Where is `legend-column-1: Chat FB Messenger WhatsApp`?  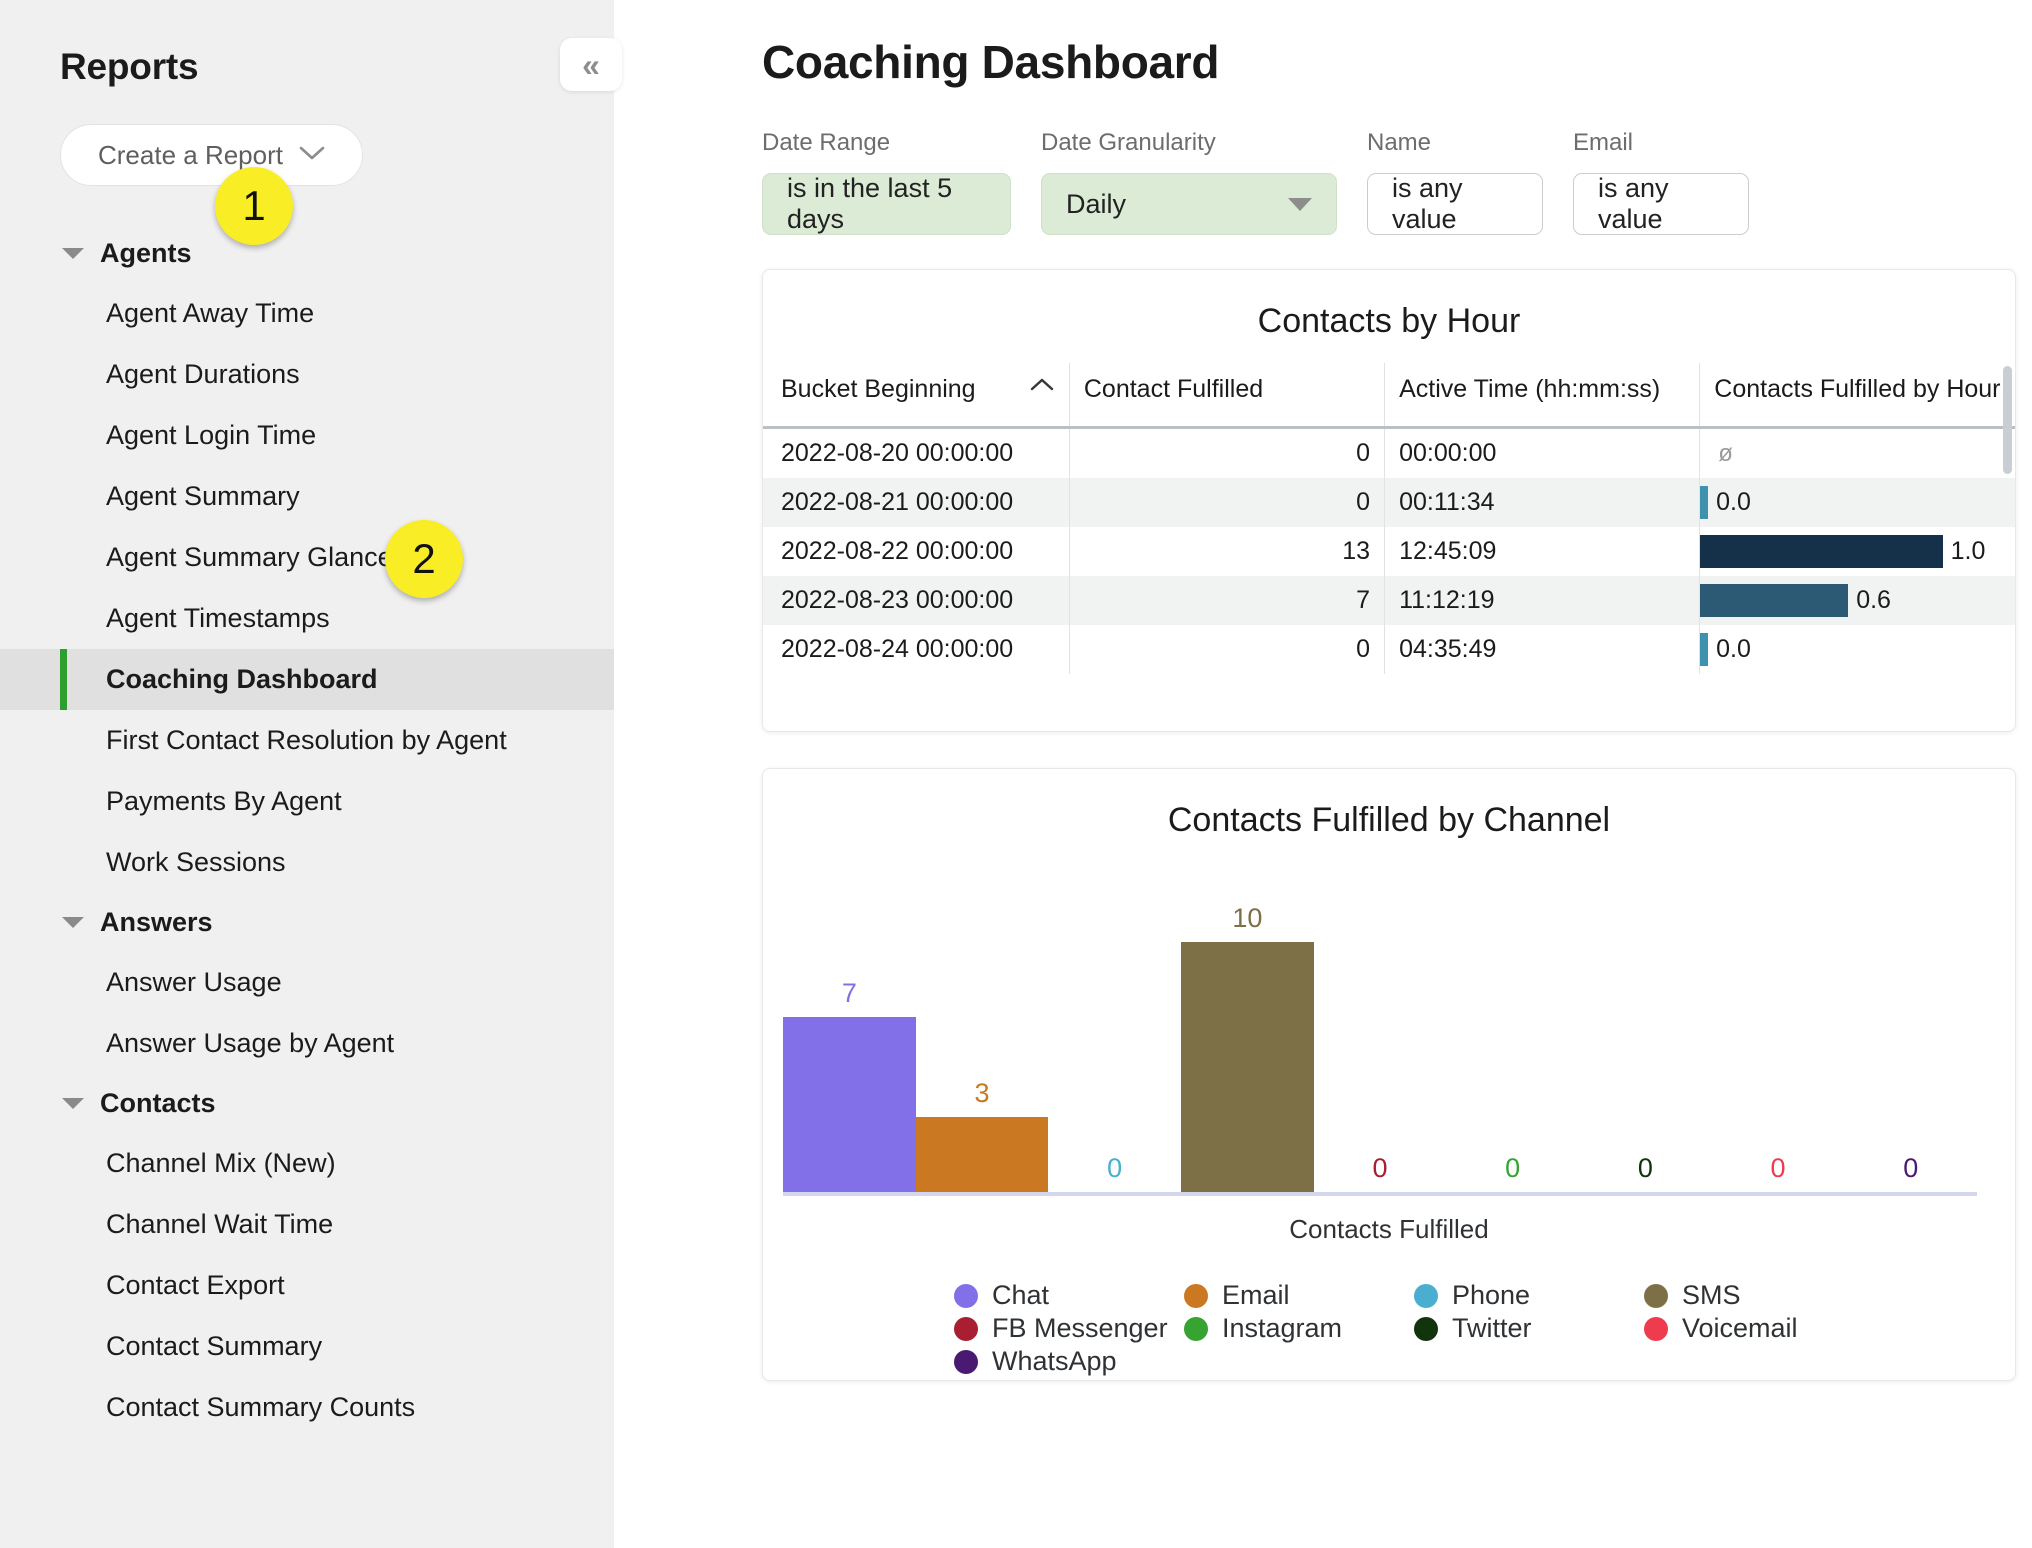
legend-column-1: Chat FB Messenger WhatsApp is located at coordinates (1069, 1328).